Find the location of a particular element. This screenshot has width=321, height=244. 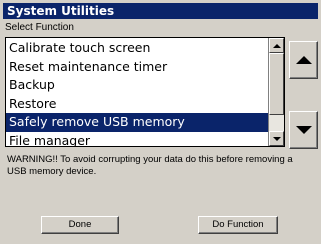

select-function-label: Select Function is located at coordinates (39, 27).